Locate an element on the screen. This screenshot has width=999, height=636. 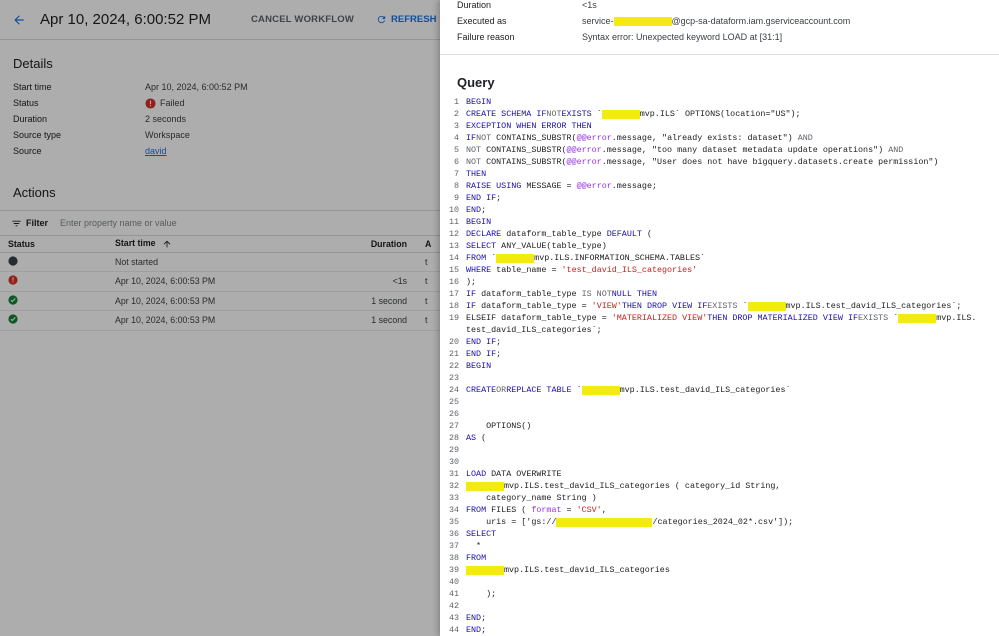
row-duration: <1s is located at coordinates (385, 281).